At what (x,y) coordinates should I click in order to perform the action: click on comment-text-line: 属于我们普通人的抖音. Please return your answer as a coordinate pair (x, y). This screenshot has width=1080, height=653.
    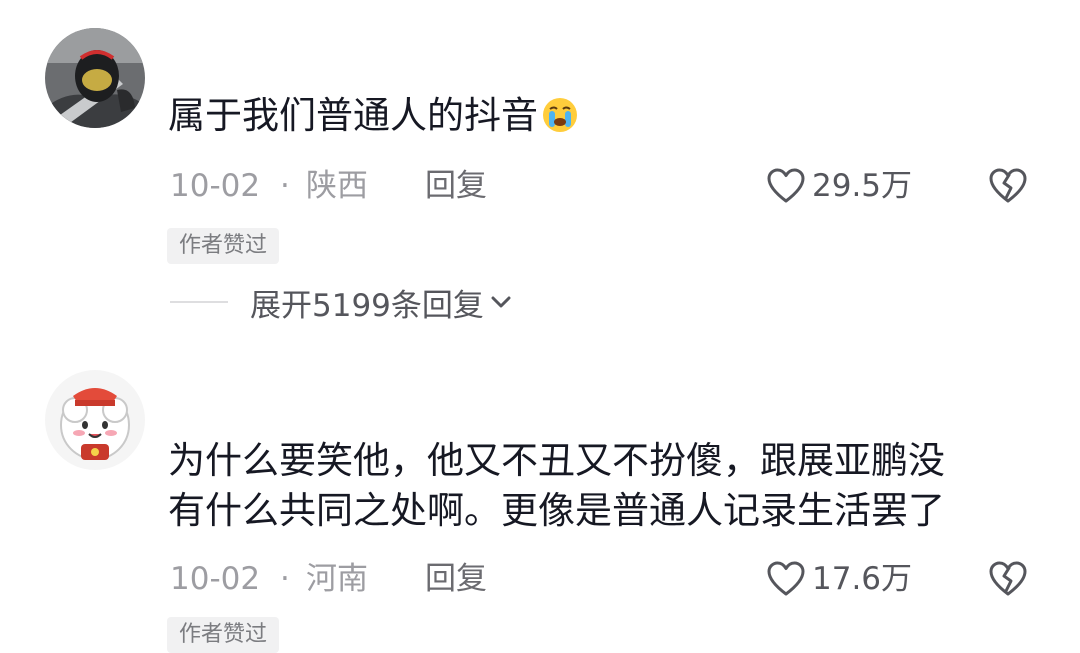
    Looking at the image, I should click on (374, 116).